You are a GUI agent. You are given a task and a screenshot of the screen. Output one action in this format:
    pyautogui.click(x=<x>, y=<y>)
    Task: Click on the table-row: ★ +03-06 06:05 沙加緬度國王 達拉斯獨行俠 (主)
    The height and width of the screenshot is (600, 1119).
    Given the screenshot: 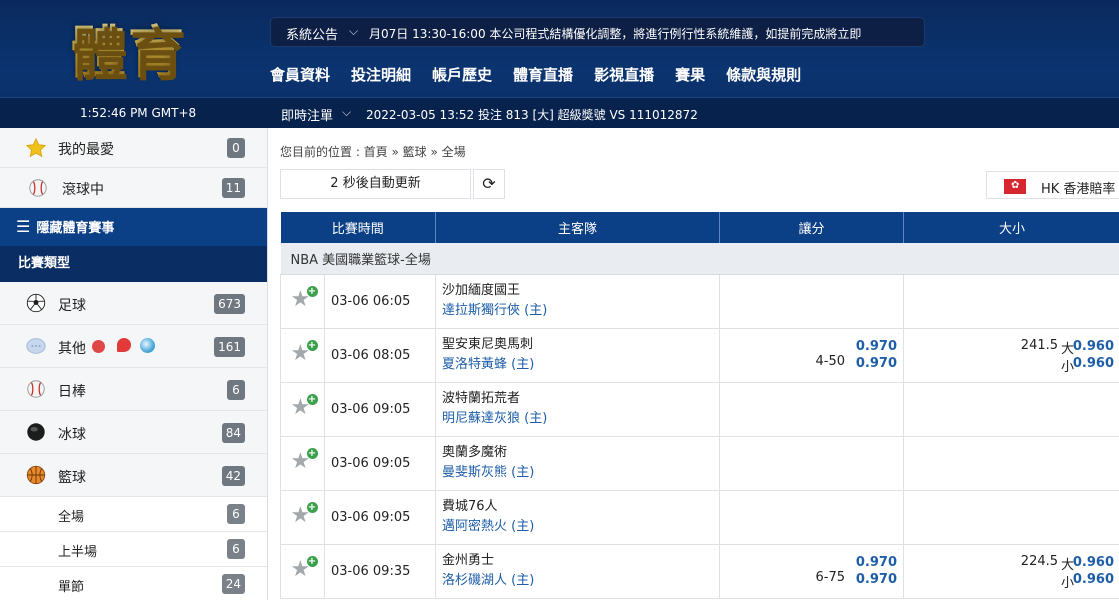 What is the action you would take?
    pyautogui.click(x=699, y=301)
    